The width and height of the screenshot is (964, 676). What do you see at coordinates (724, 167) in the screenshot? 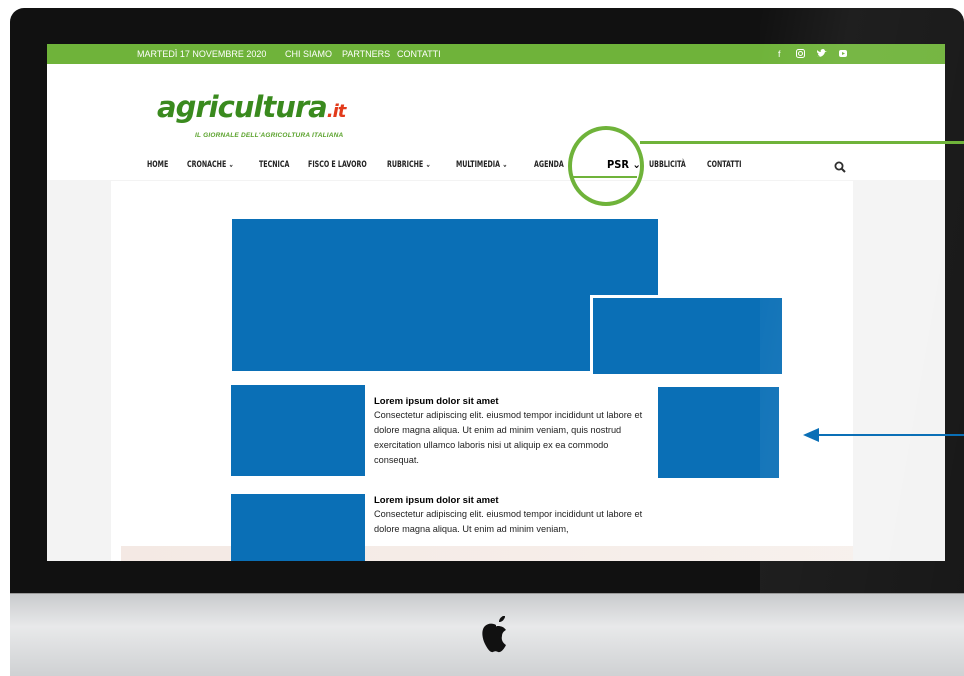
I see `nav-contatti: CONTATTI` at bounding box center [724, 167].